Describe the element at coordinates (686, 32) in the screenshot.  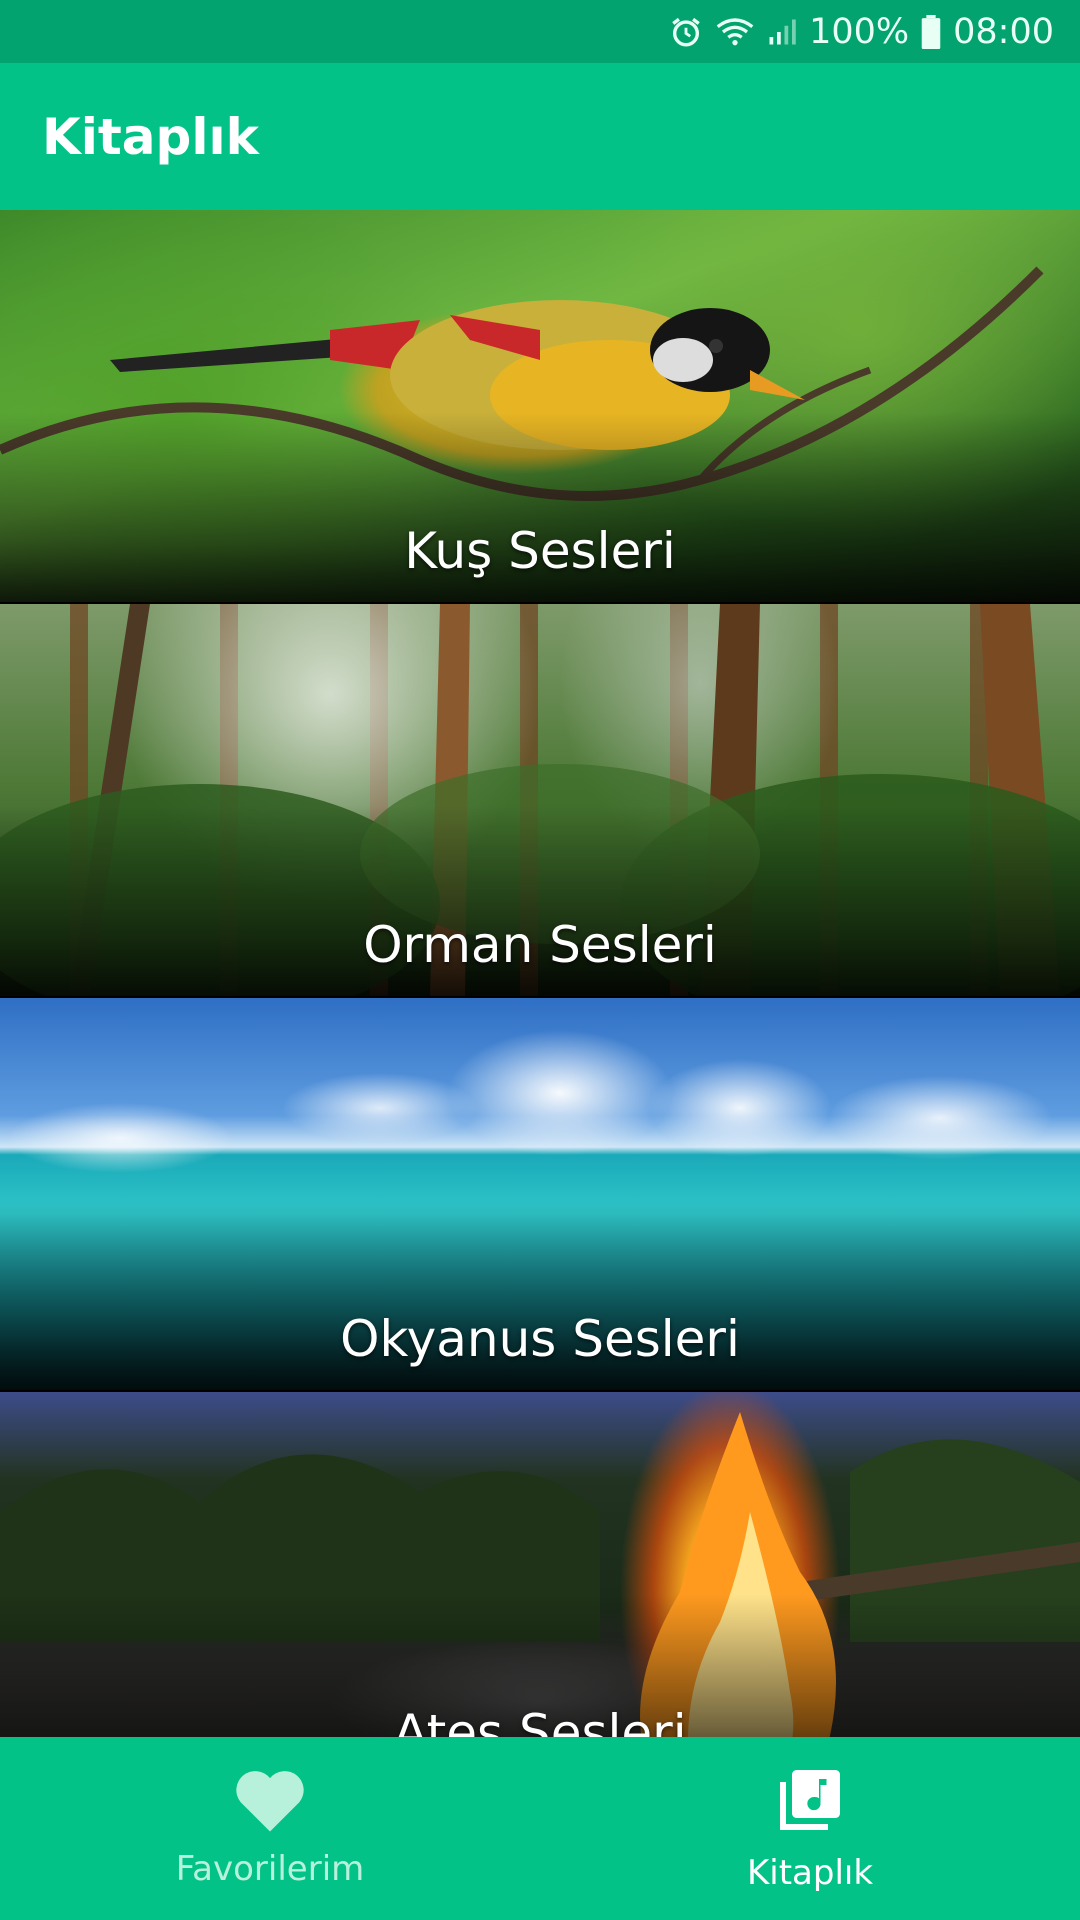
I see `alarm-icon` at that location.